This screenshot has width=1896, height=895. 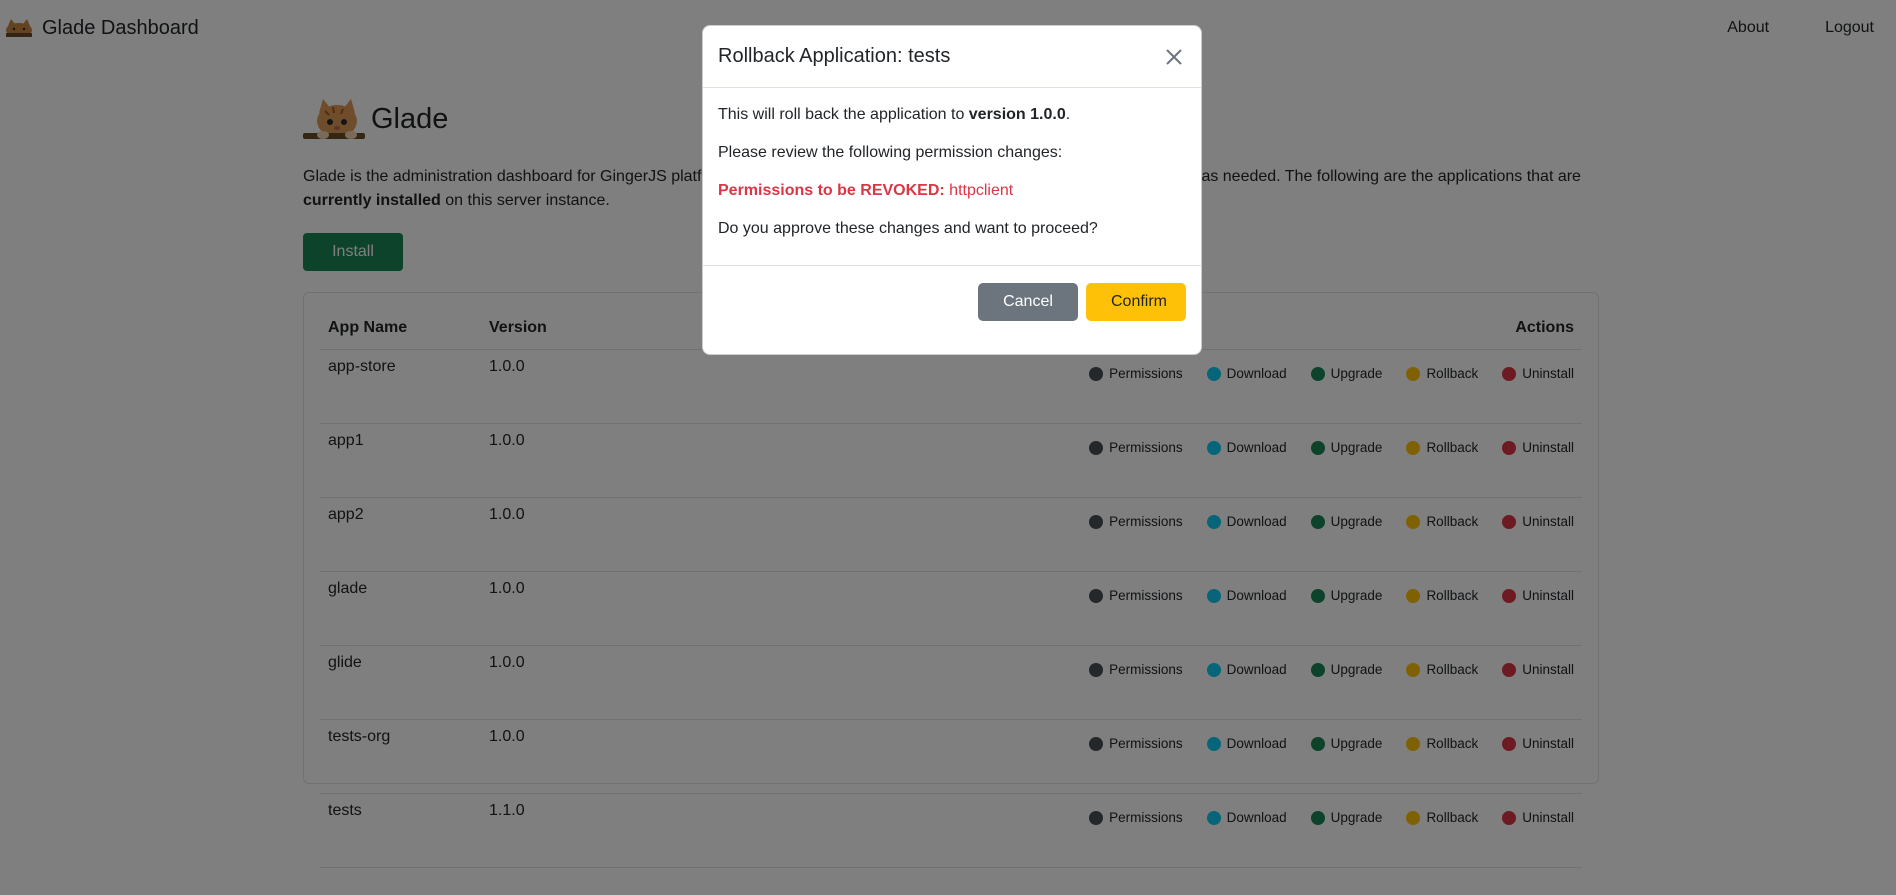 I want to click on modal-header: Rollback Application: tests, so click(x=952, y=57).